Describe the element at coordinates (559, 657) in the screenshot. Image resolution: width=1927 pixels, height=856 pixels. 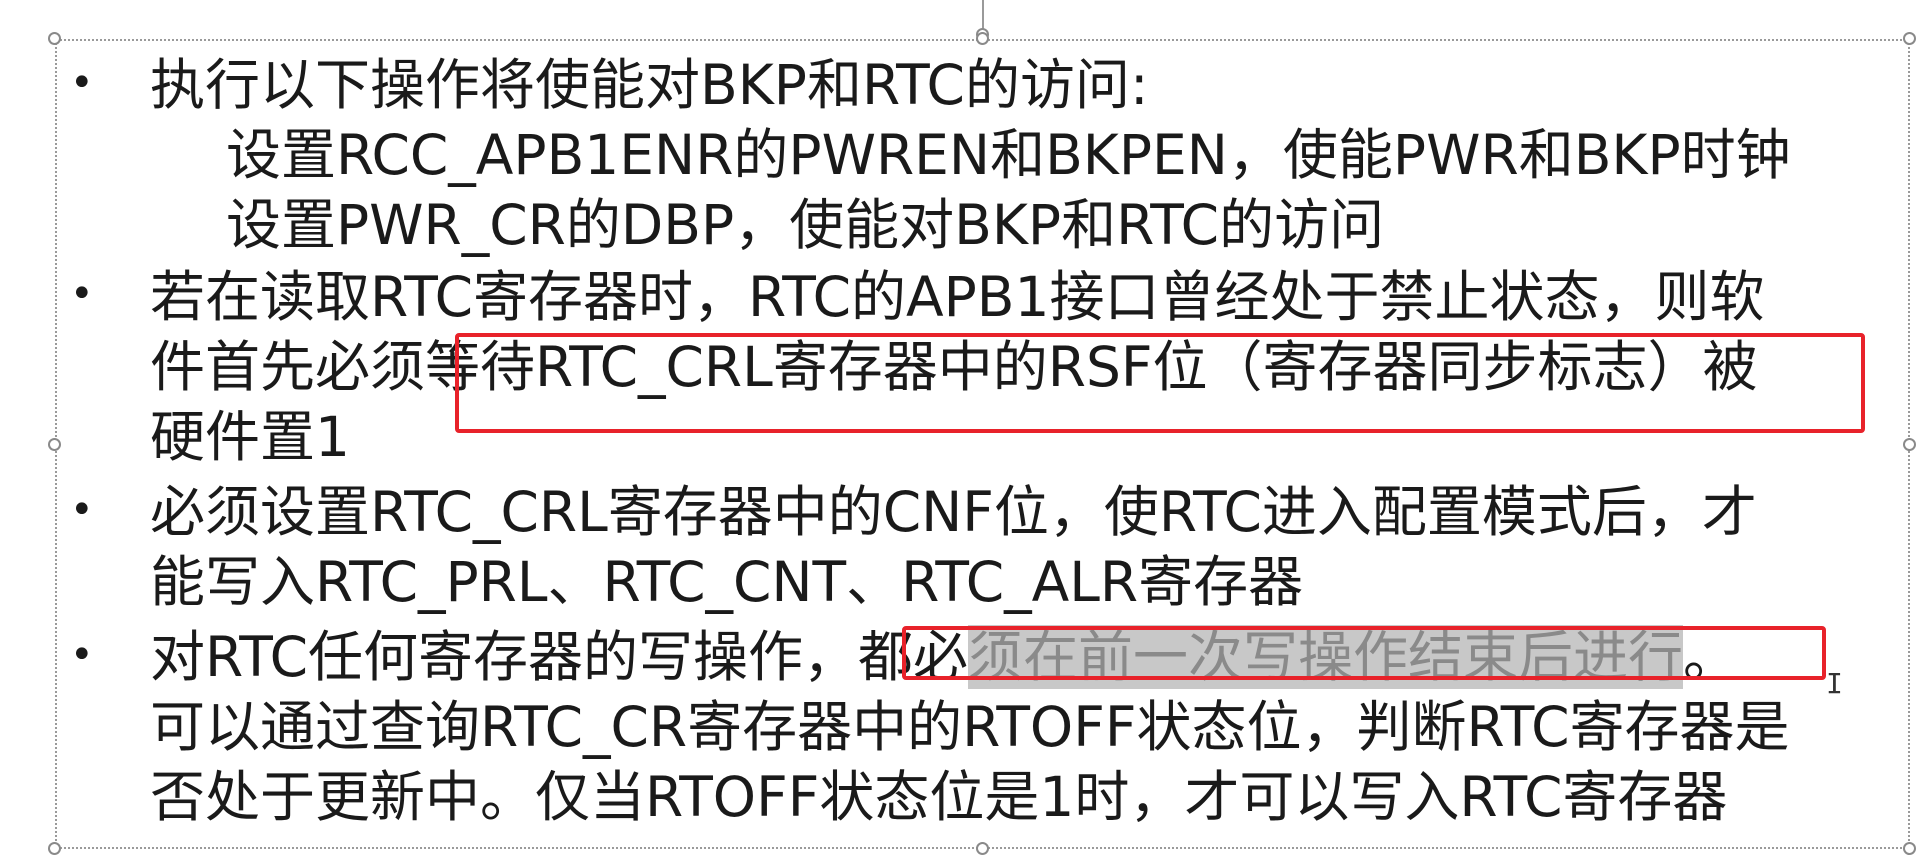
I see `text-run: 对RTC任何寄存器的写操作，都必` at that location.